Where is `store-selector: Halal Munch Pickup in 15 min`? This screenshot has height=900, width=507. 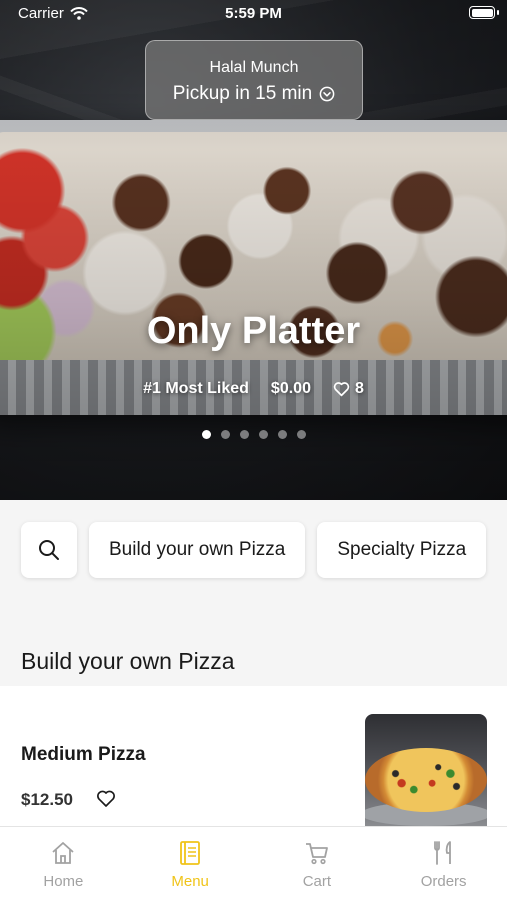 store-selector: Halal Munch Pickup in 15 min is located at coordinates (254, 80).